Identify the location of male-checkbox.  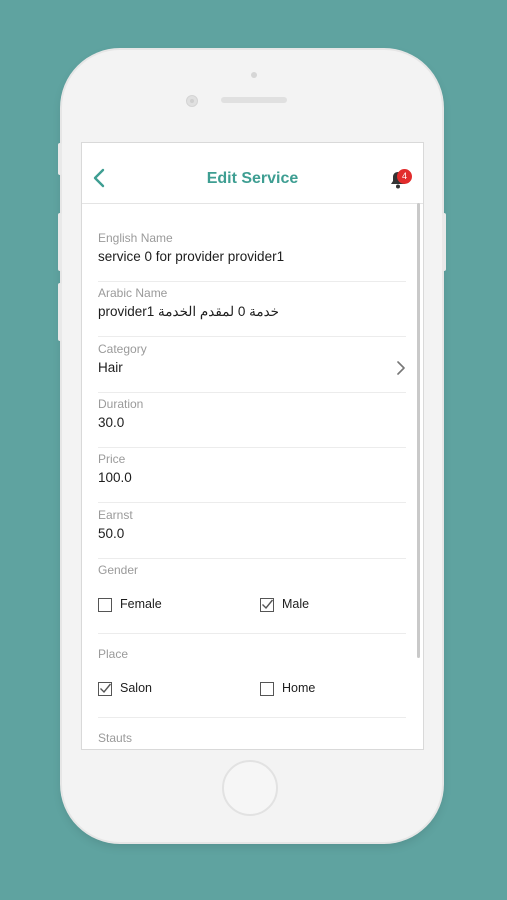
(267, 605).